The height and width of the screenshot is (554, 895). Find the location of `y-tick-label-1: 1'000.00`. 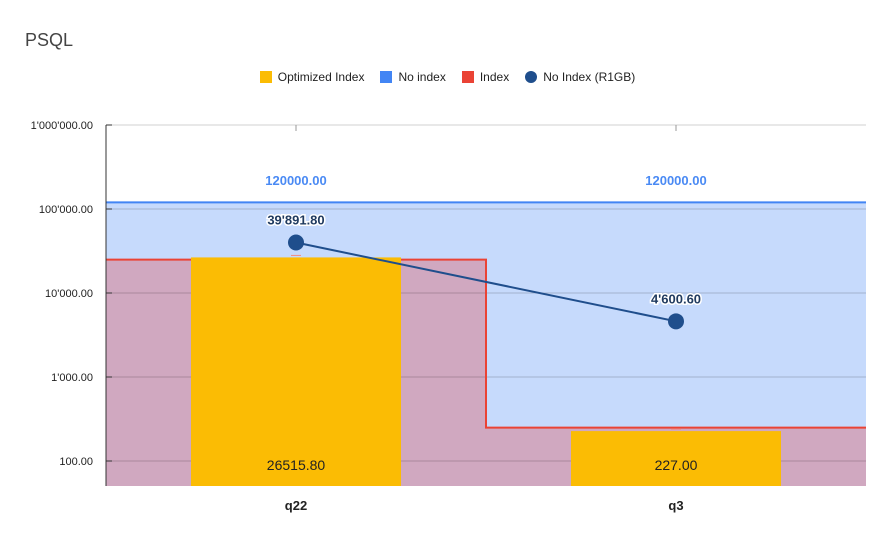

y-tick-label-1: 1'000.00 is located at coordinates (72, 378).